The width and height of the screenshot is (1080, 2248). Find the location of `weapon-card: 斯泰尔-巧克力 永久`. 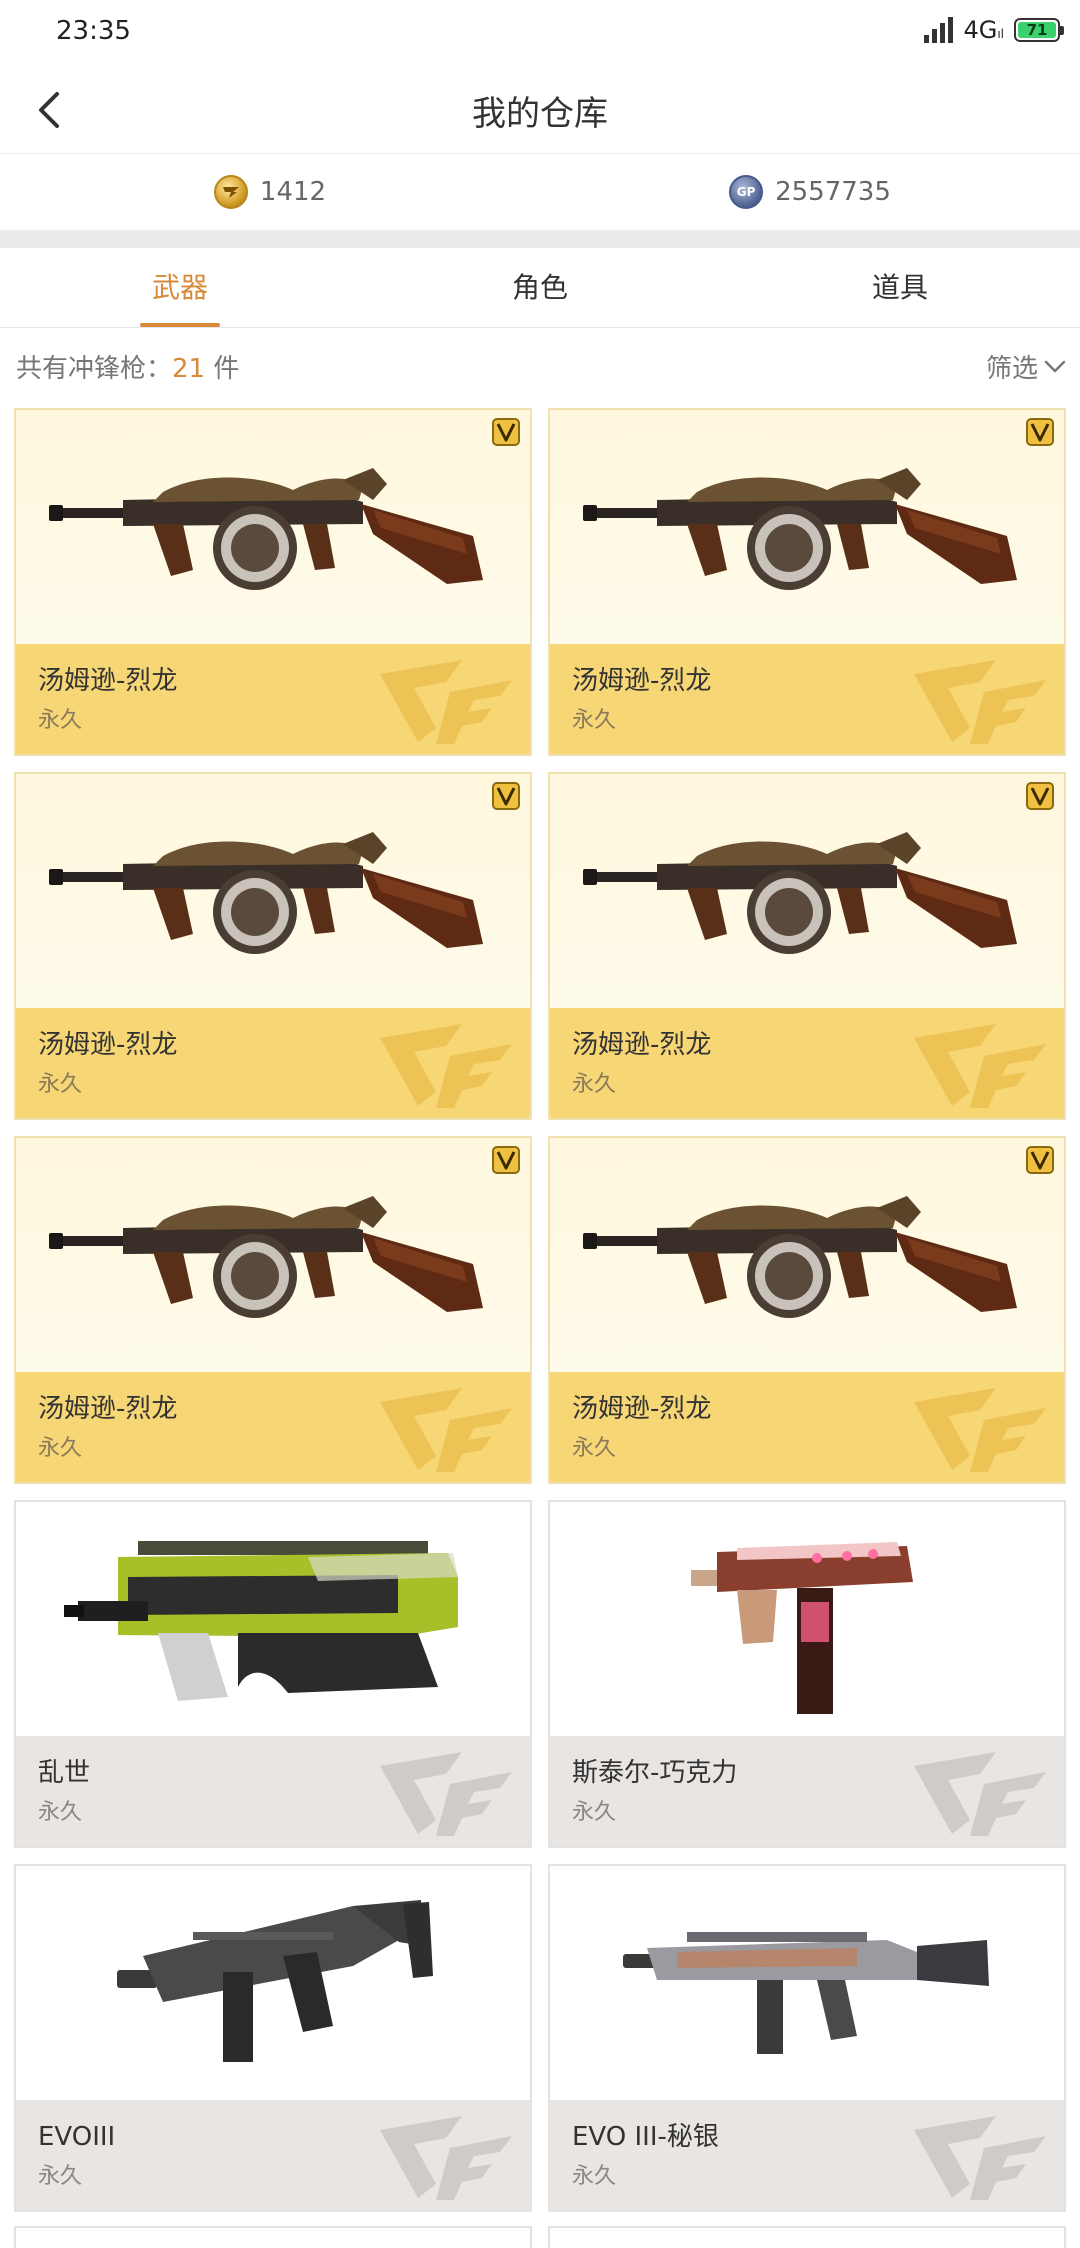

weapon-card: 斯泰尔-巧克力 永久 is located at coordinates (807, 1674).